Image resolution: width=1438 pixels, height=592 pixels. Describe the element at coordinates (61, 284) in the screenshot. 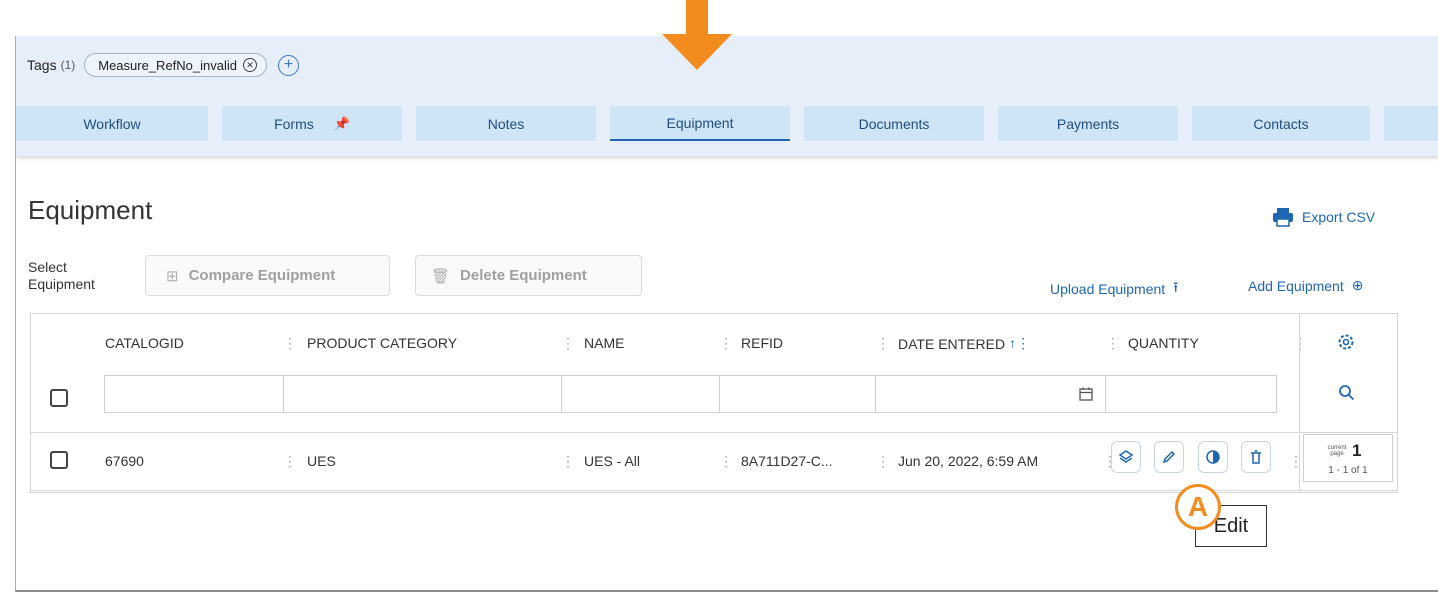

I see `select-label-line2: Equipment` at that location.